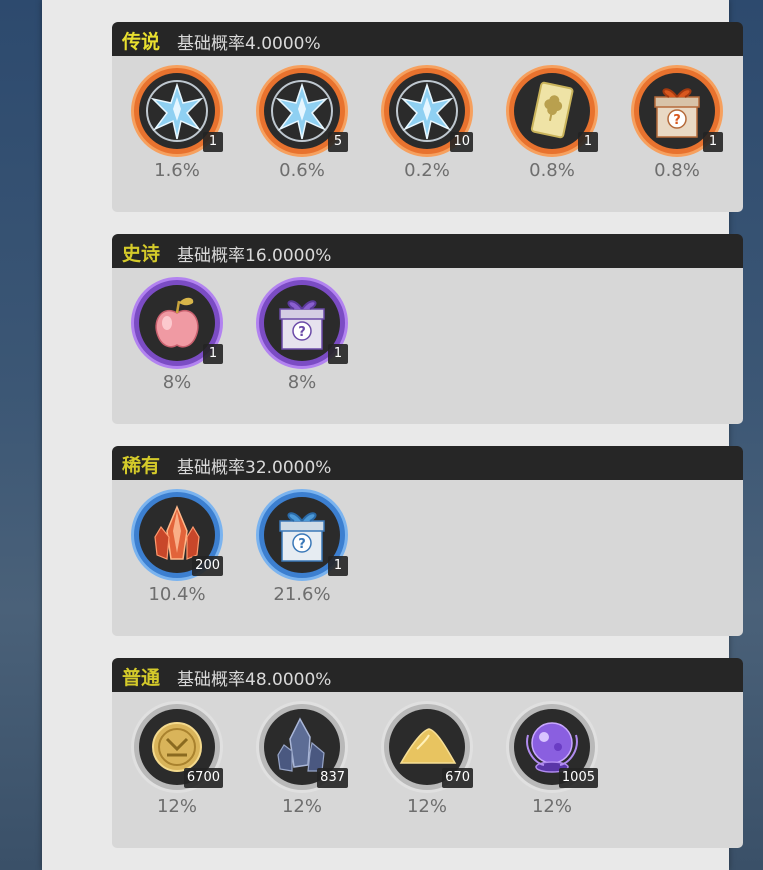 Image resolution: width=763 pixels, height=870 pixels. I want to click on quantity-badge: 200, so click(207, 566).